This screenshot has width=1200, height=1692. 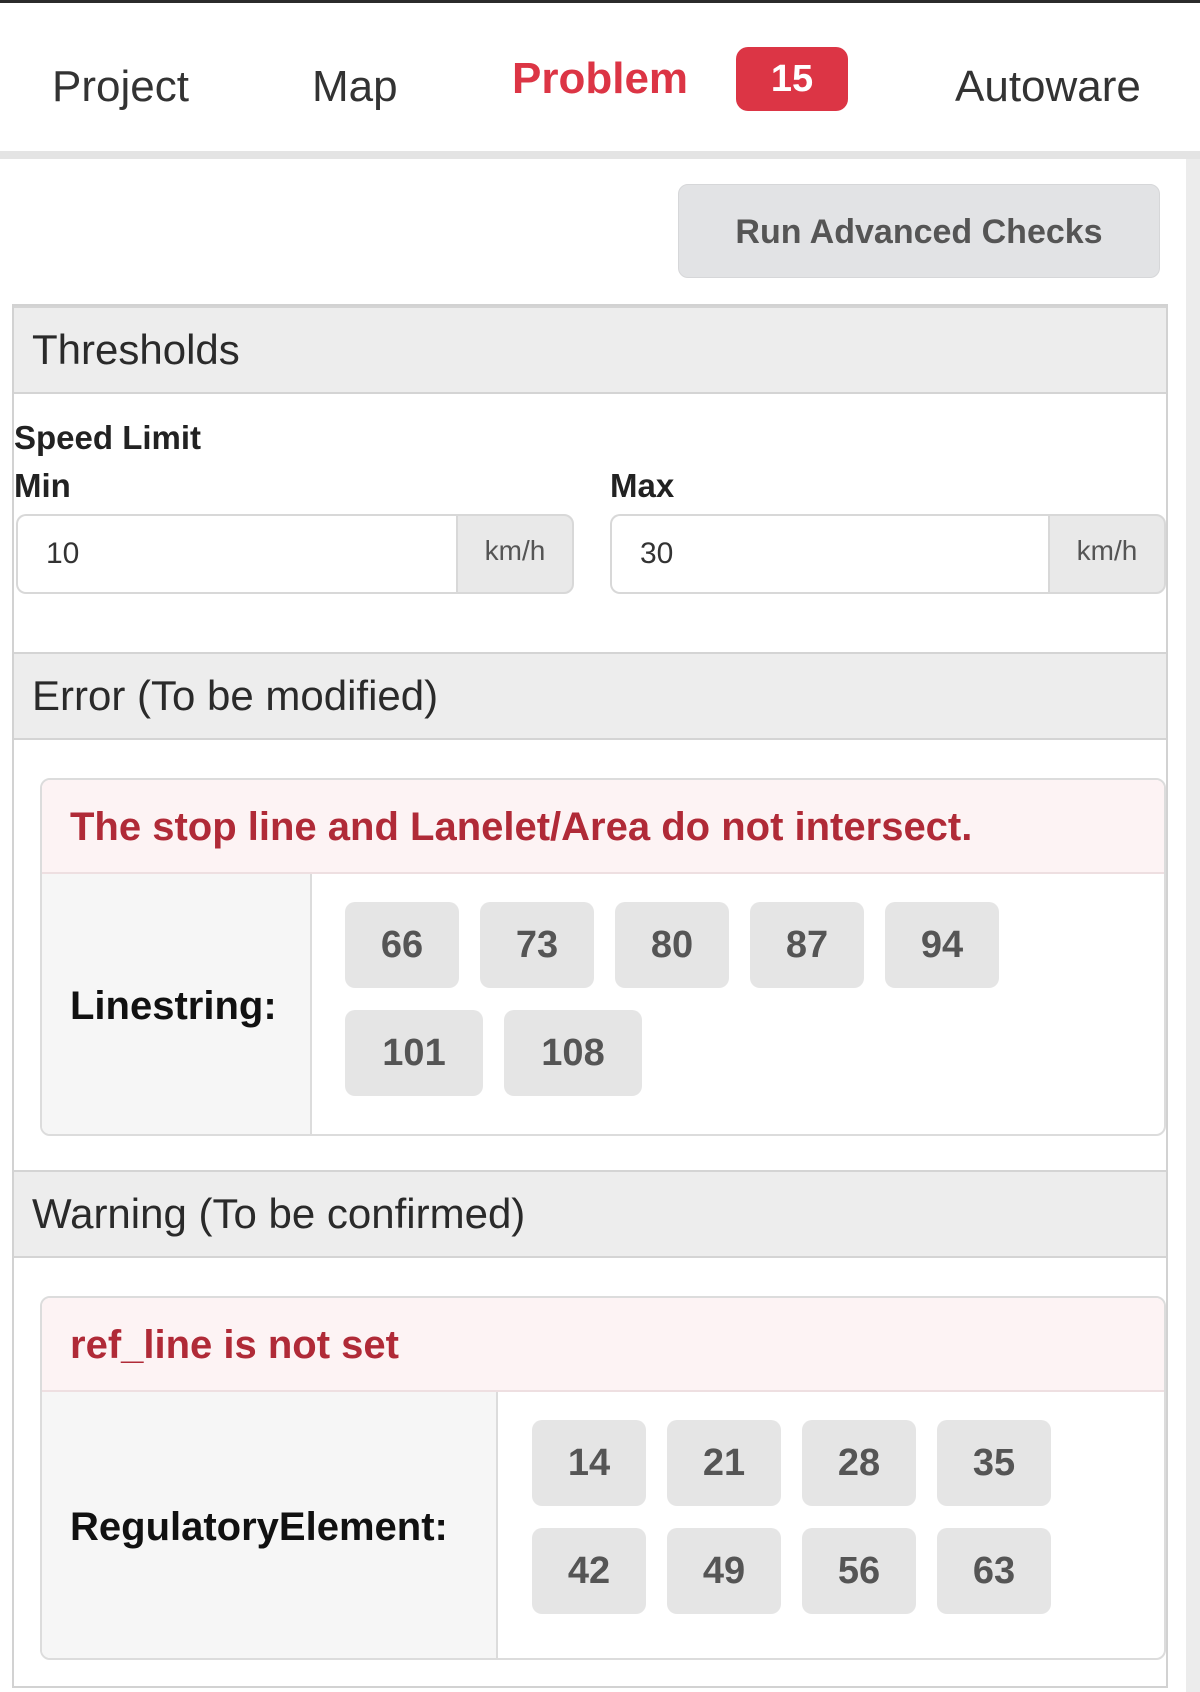 I want to click on warning-message-title: ref_line is not set, so click(x=603, y=1345).